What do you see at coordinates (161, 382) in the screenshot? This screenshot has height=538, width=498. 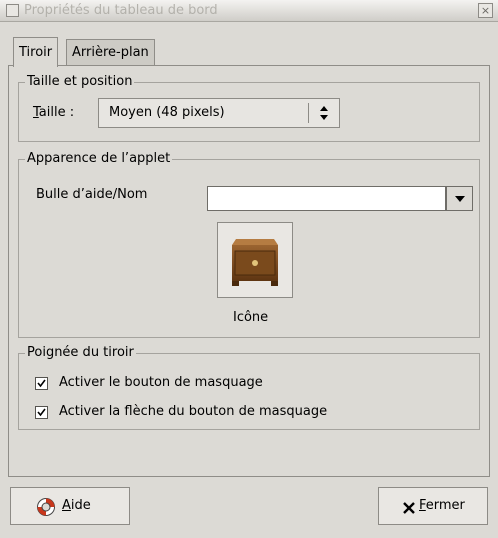 I see `hide-button-label: Activer le bouton de masquage` at bounding box center [161, 382].